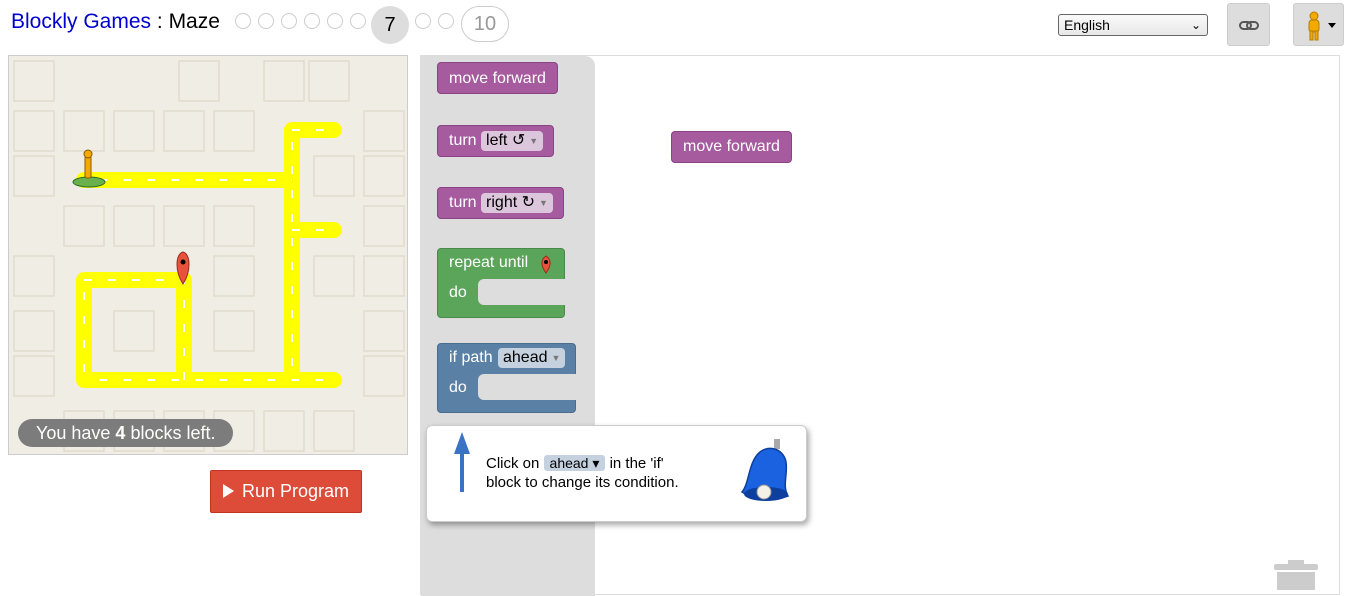 This screenshot has height=596, width=1352. I want to click on bell-icon, so click(765, 470).